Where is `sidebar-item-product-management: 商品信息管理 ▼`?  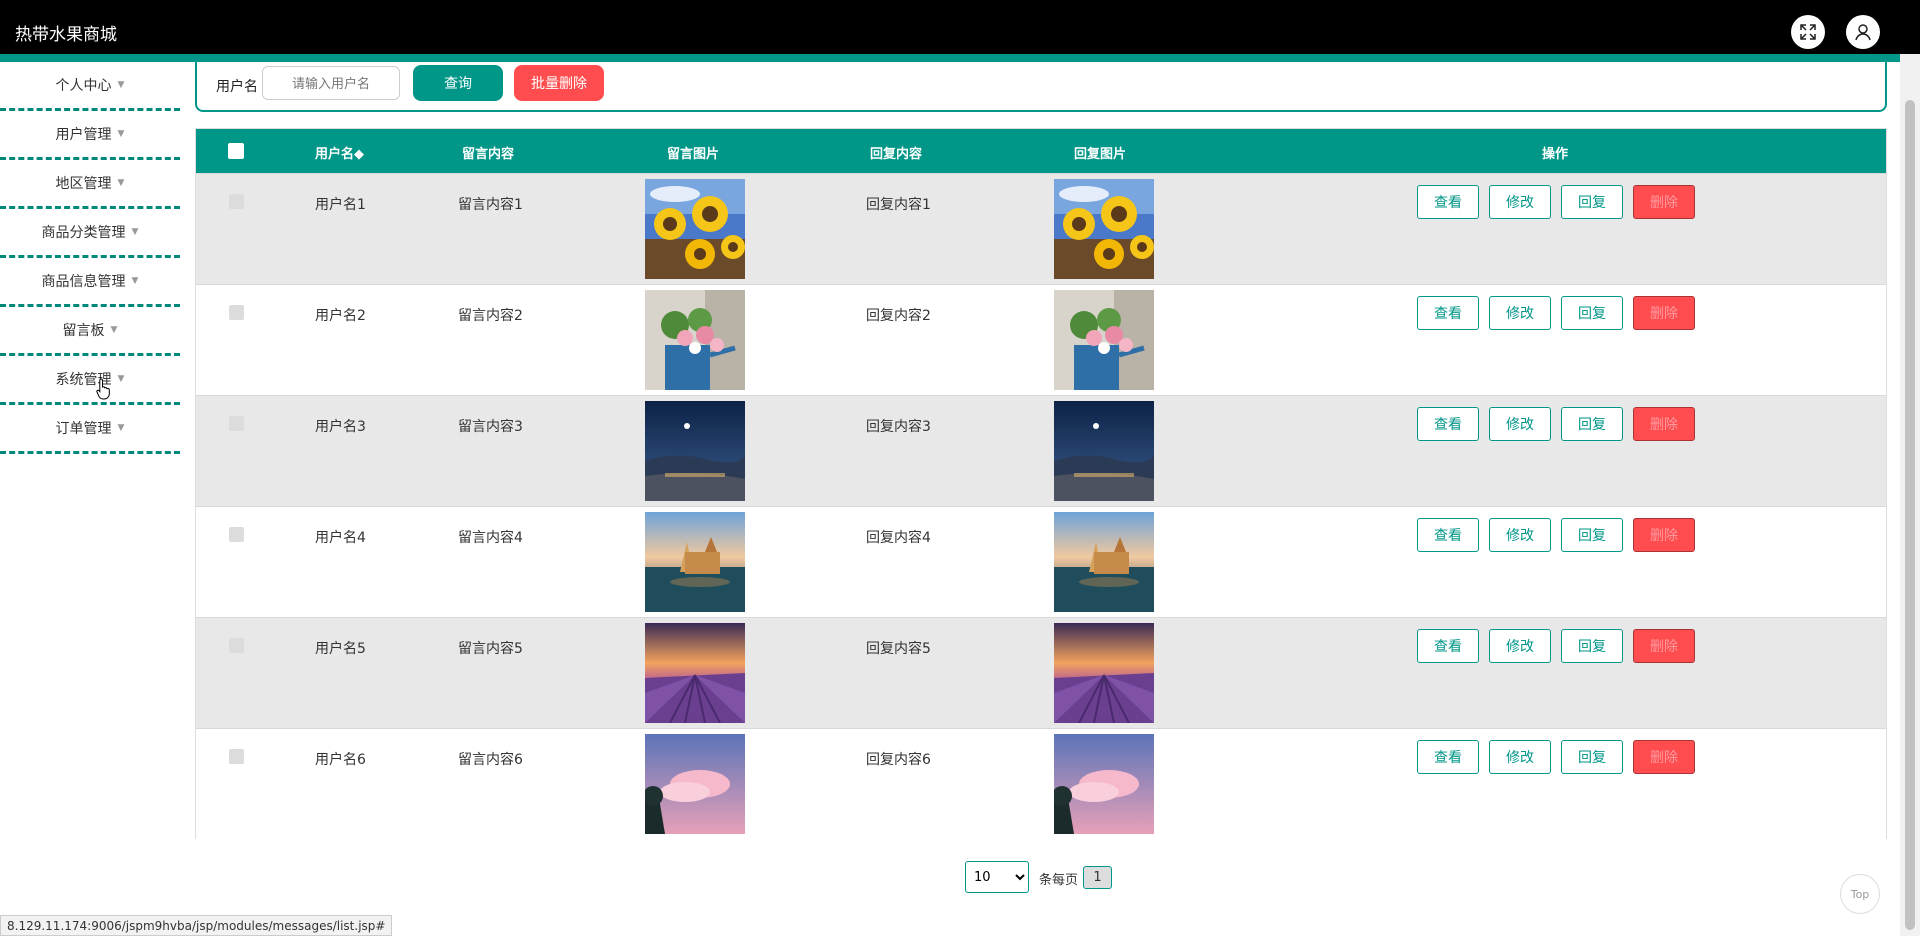
sidebar-item-product-management: 商品信息管理 ▼ is located at coordinates (90, 282).